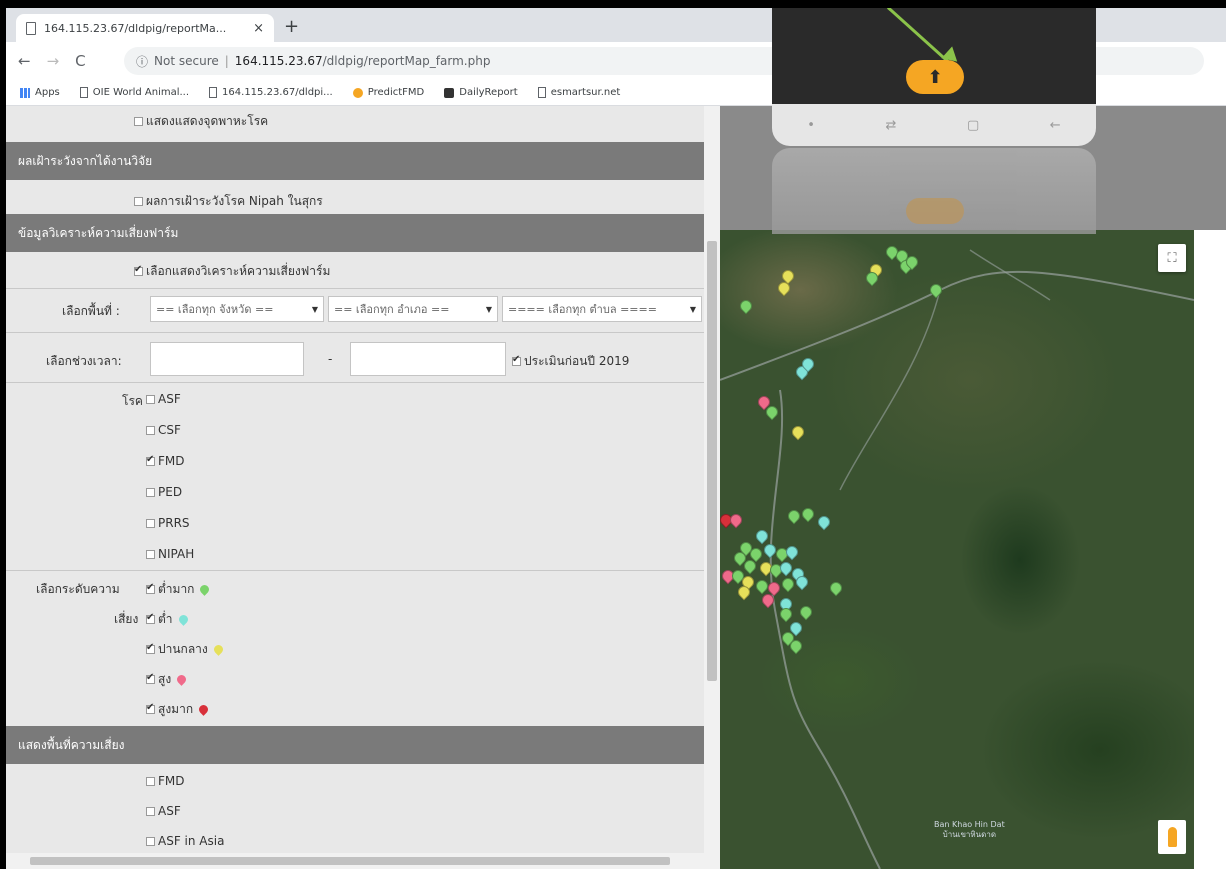 The width and height of the screenshot is (1226, 869). I want to click on info-icon: ⓘ, so click(142, 61).